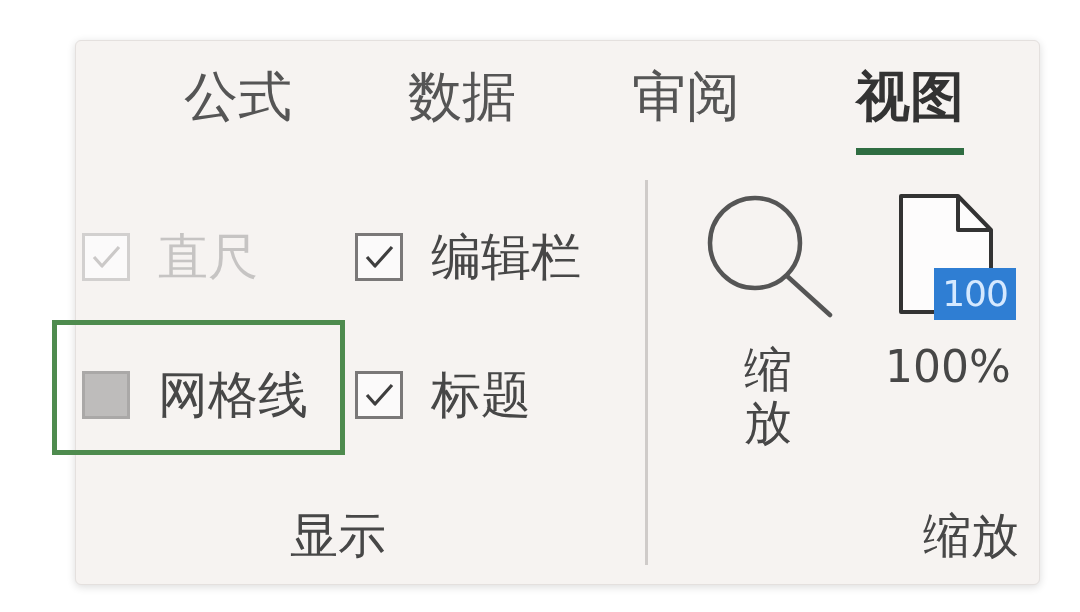 The height and width of the screenshot is (612, 1080). Describe the element at coordinates (910, 98) in the screenshot. I see `ribbon-tab: 视图` at that location.